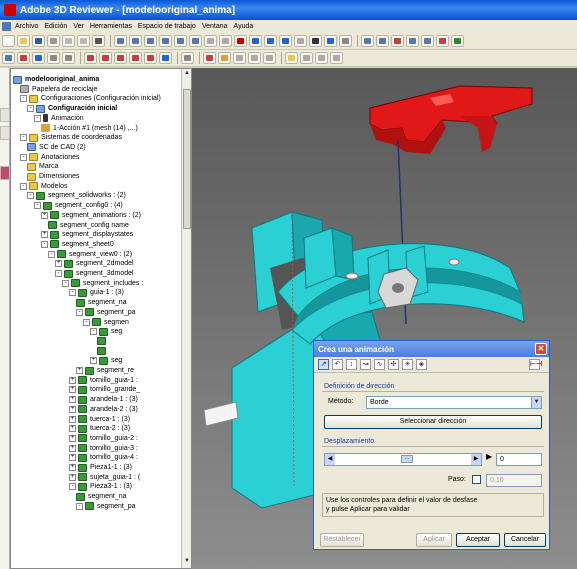 This screenshot has width=577, height=569. I want to click on animation-icon, so click(427, 41).